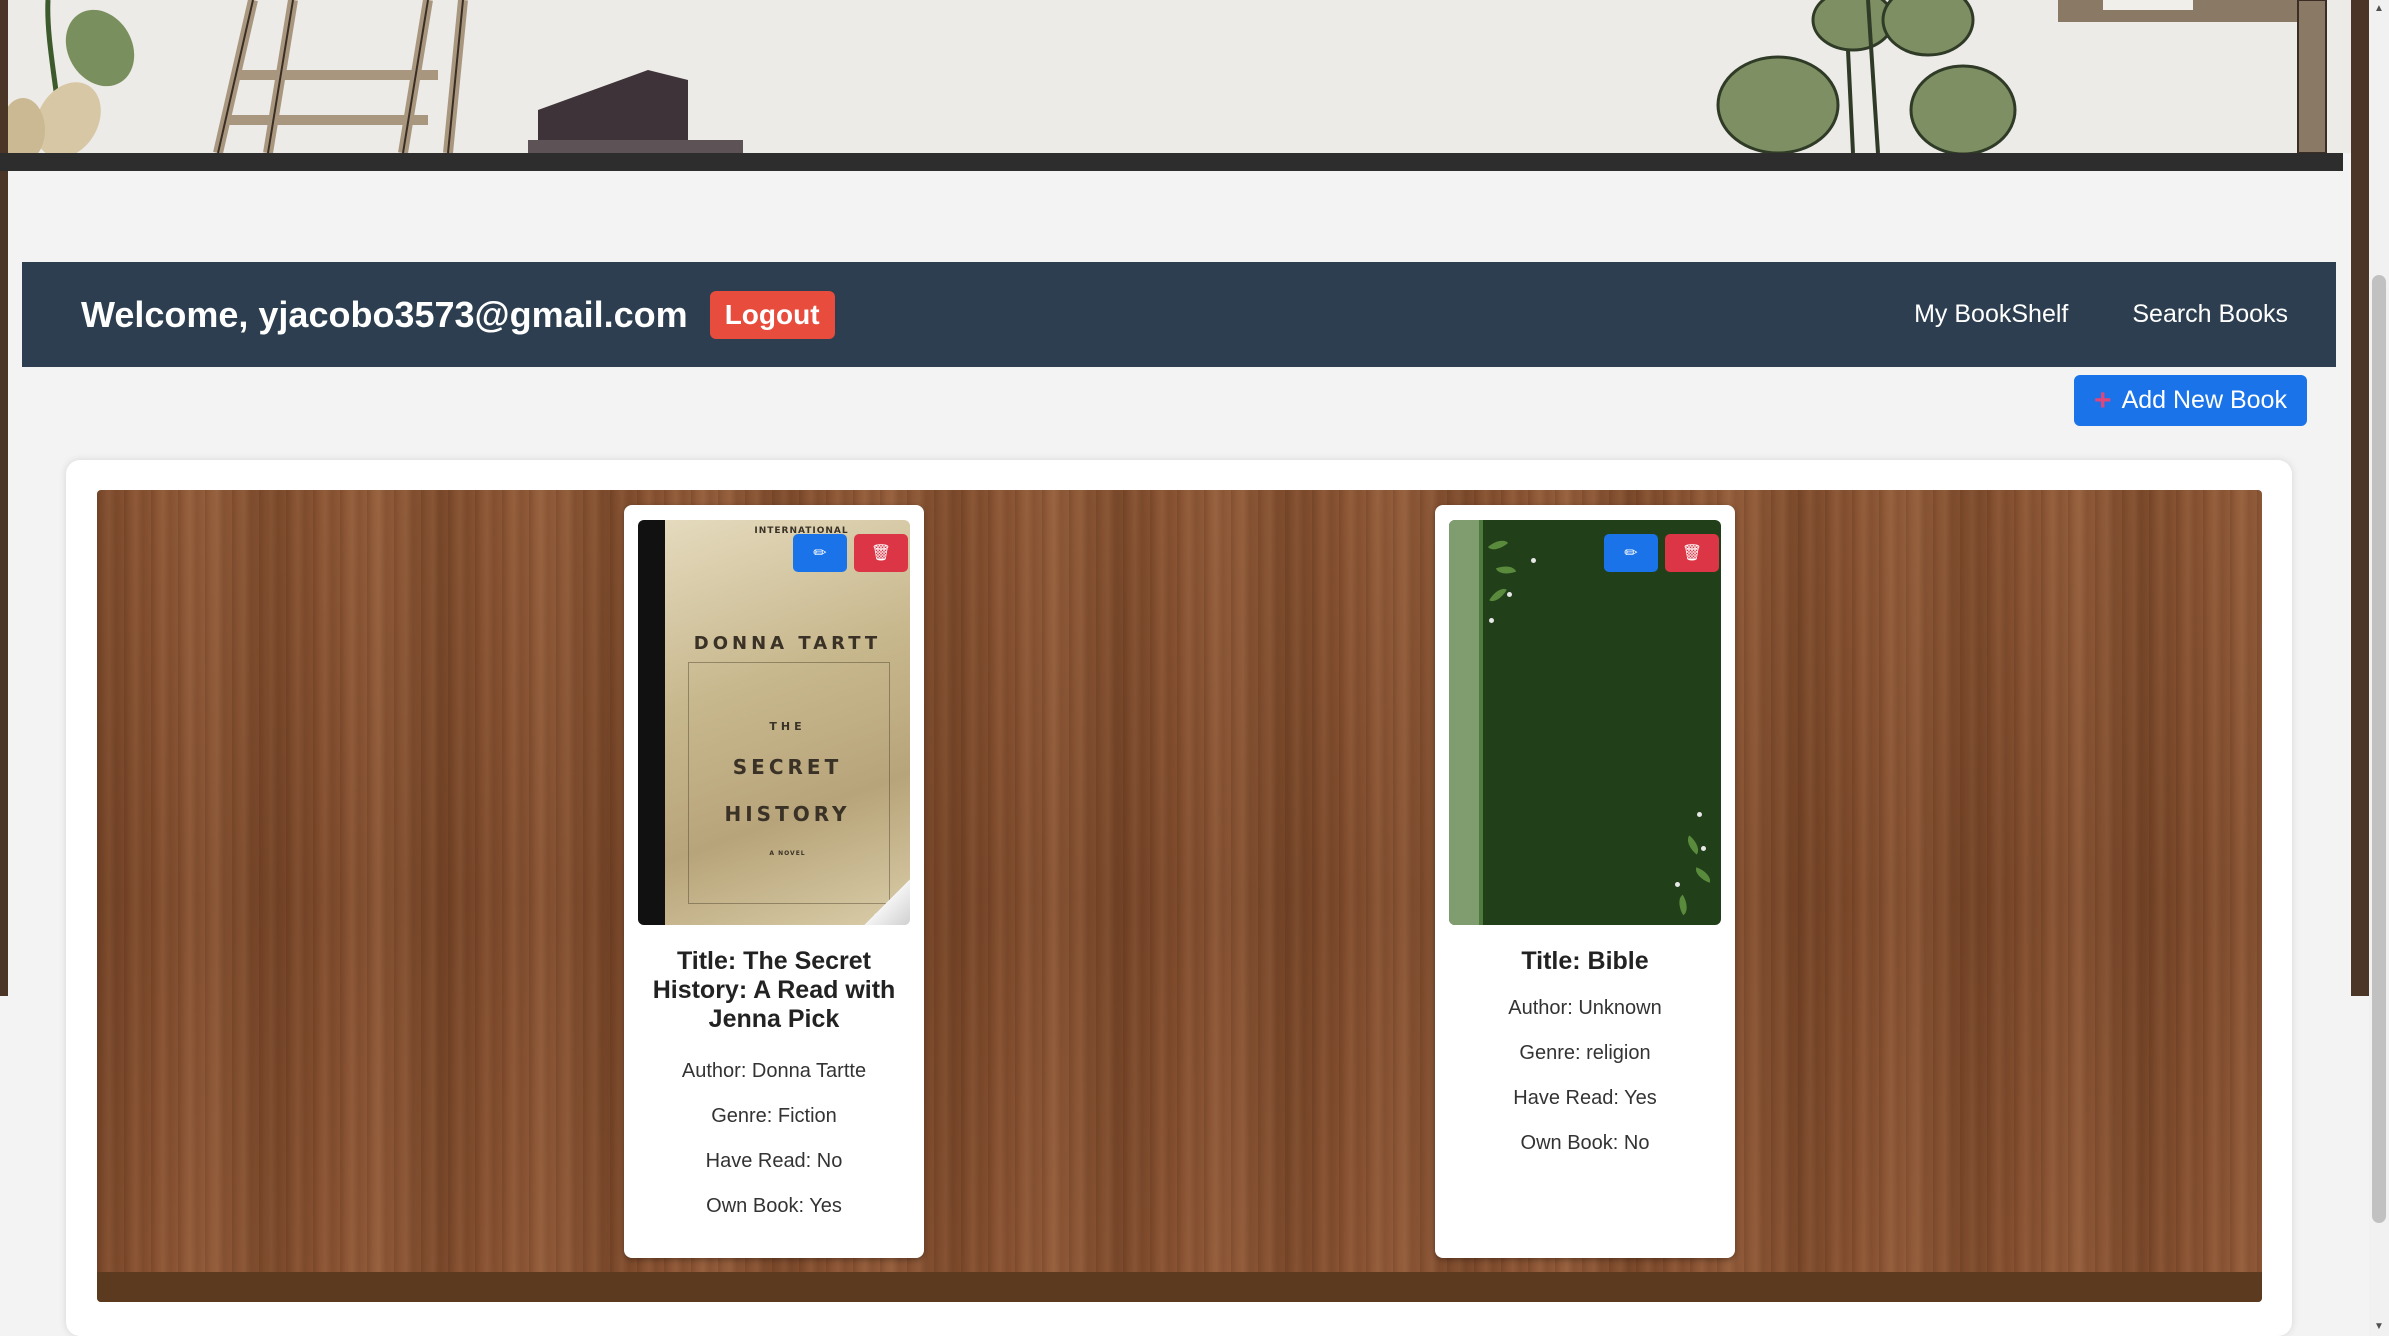  I want to click on cover-frame, so click(789, 783).